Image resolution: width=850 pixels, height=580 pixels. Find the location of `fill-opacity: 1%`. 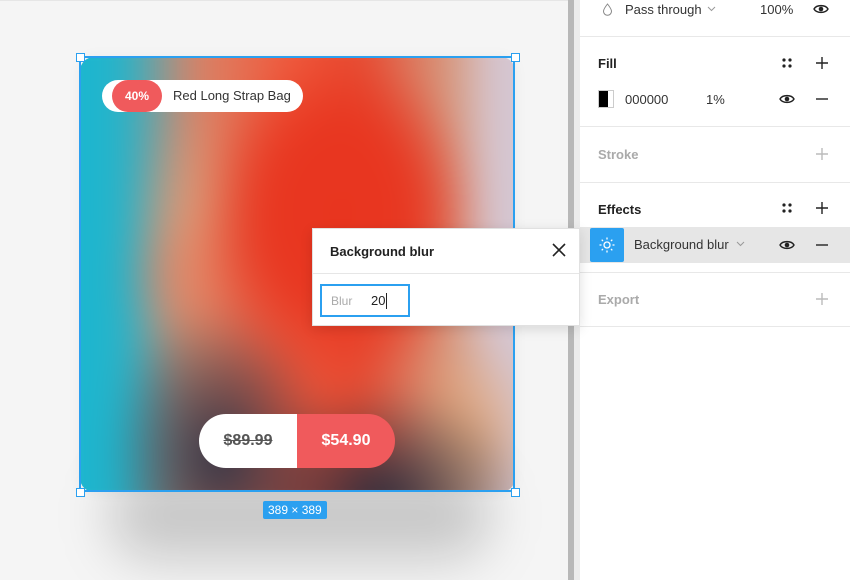

fill-opacity: 1% is located at coordinates (715, 99).